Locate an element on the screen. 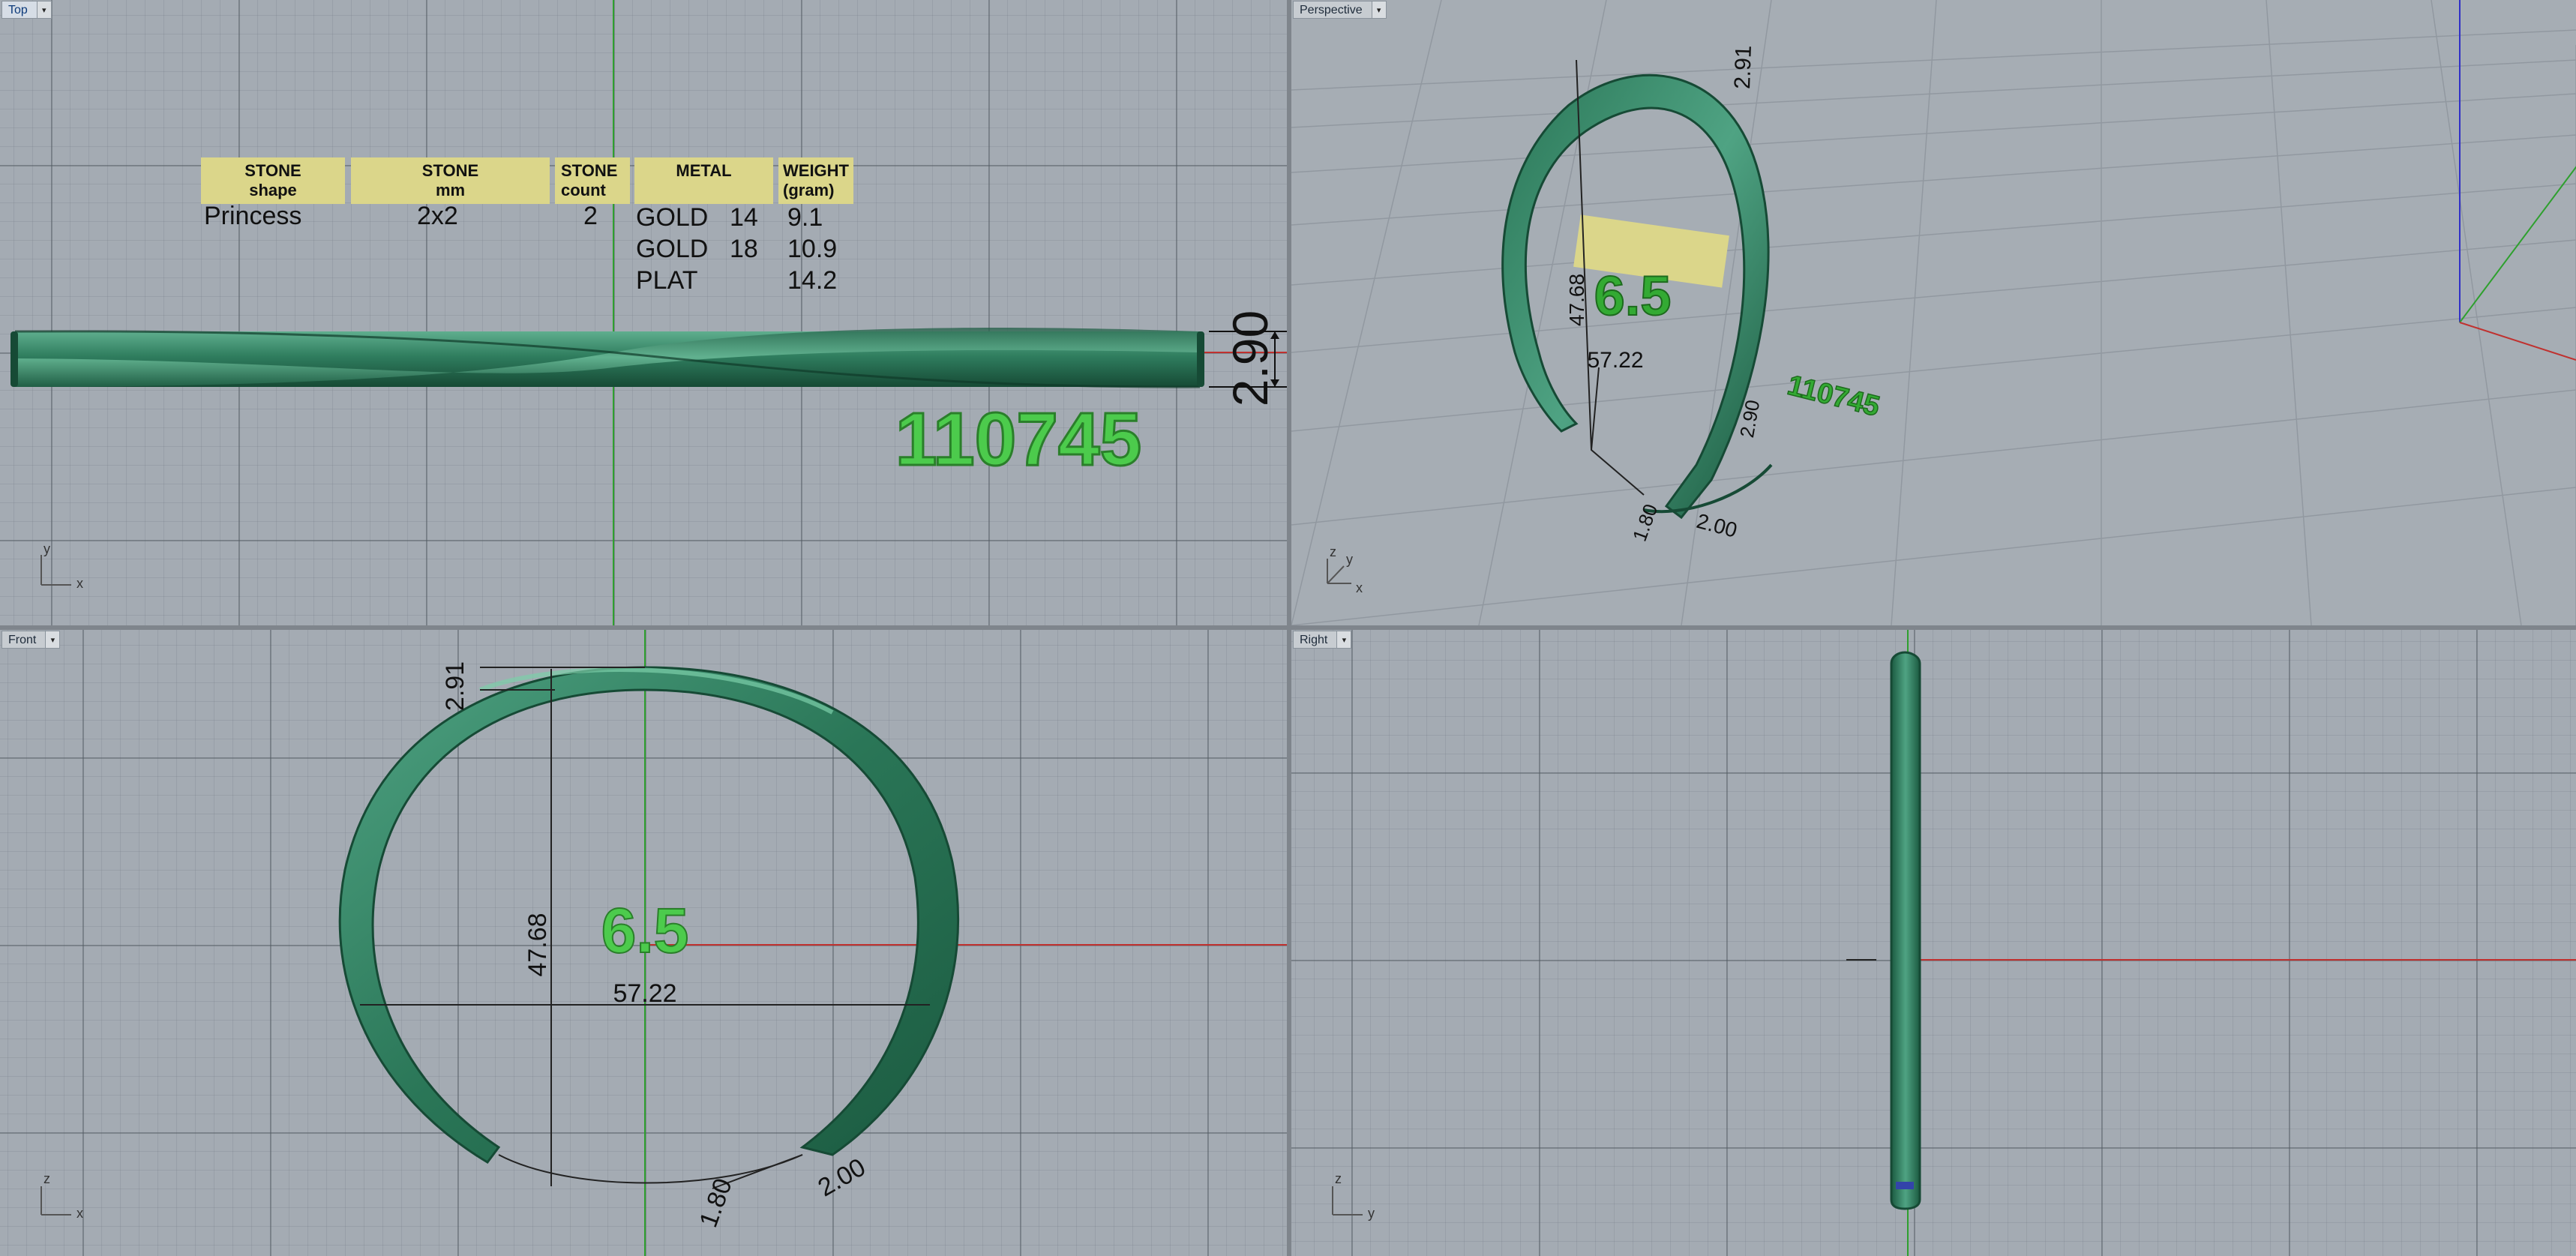 Image resolution: width=2576 pixels, height=1256 pixels. cell-karat-1: 14 is located at coordinates (744, 217).